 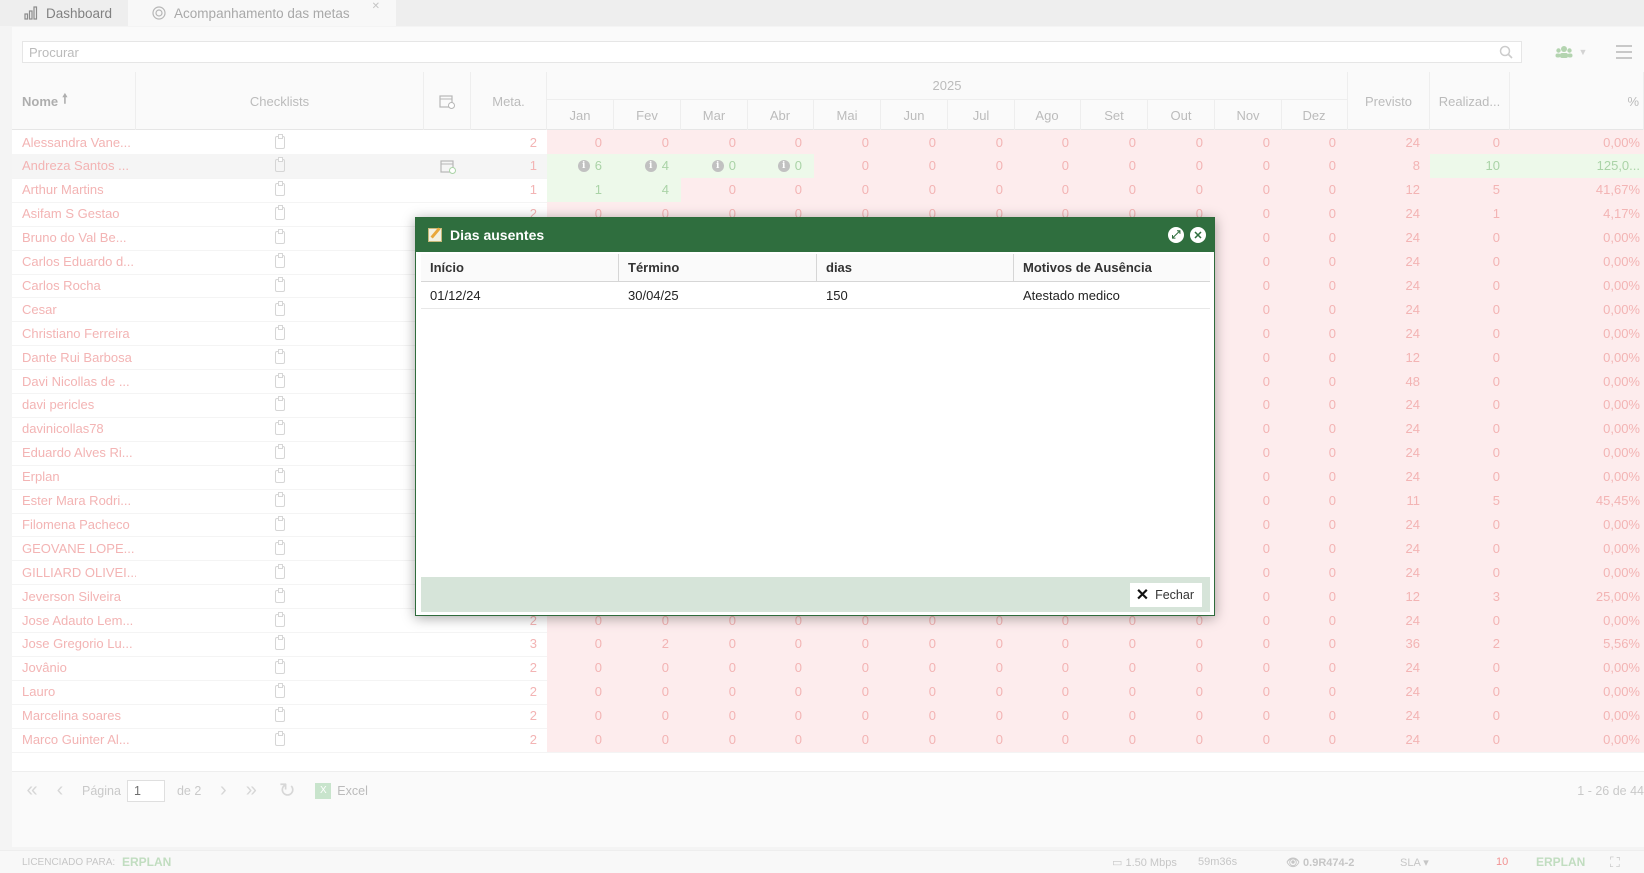 What do you see at coordinates (1142, 595) in the screenshot?
I see `close-x-icon: ✕` at bounding box center [1142, 595].